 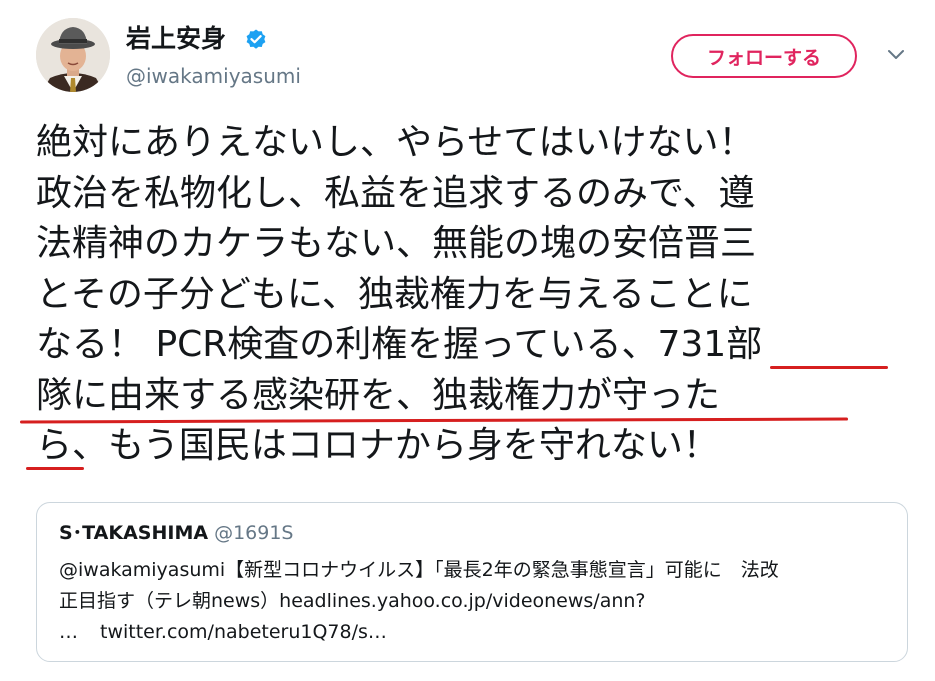 I want to click on tweet-line: 絶対にありえないし、やらせてはいけない！, so click(x=395, y=142).